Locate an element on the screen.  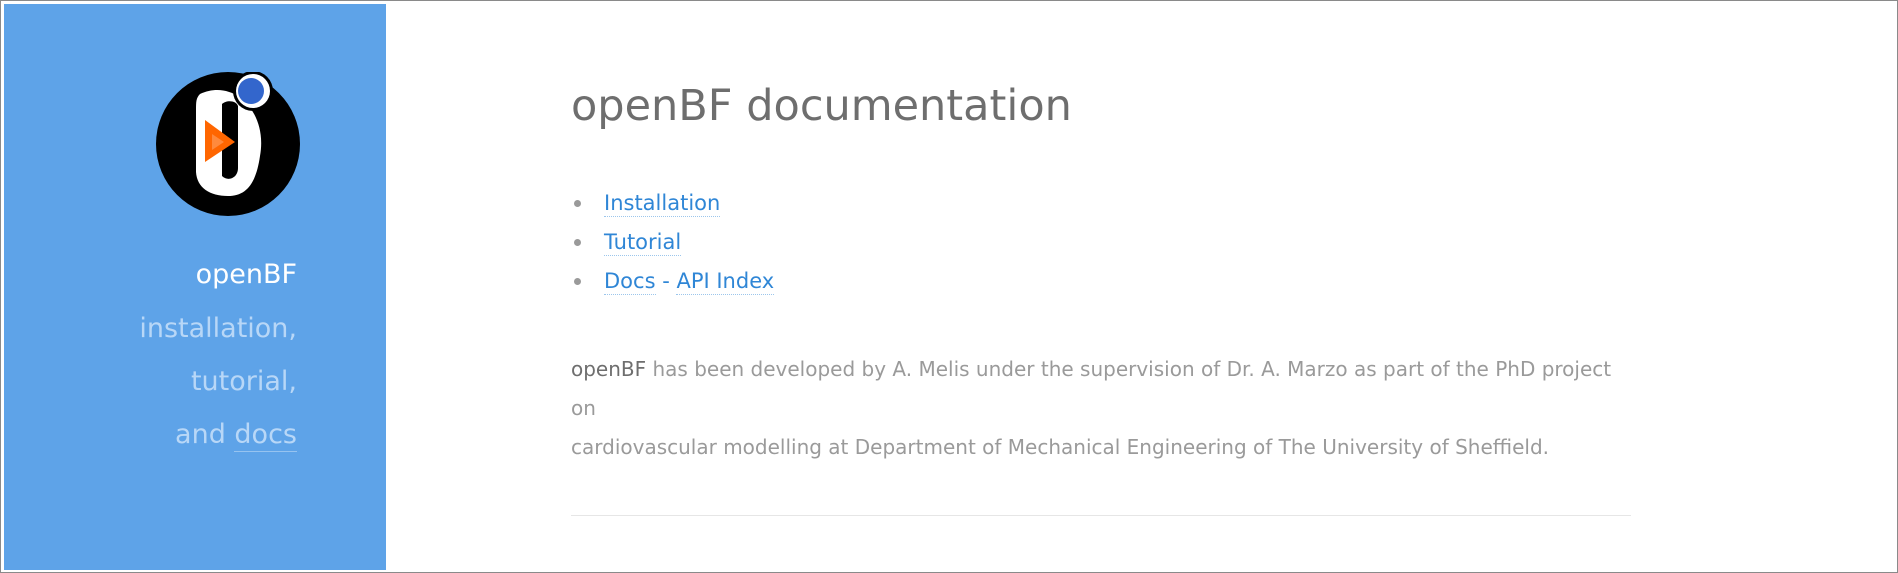
project-name: openBF is located at coordinates (609, 369).